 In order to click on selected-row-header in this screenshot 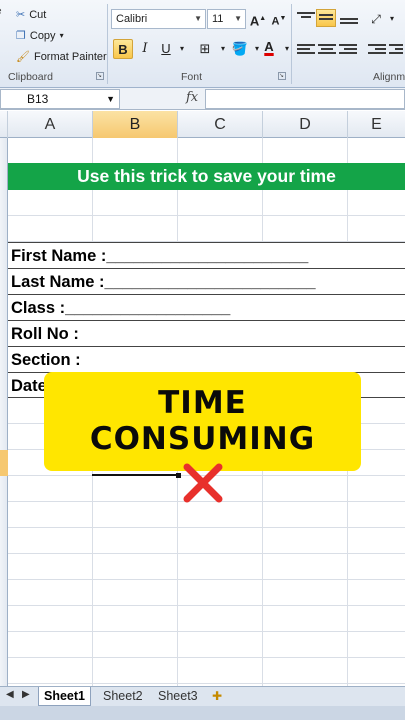, I will do `click(4, 463)`.